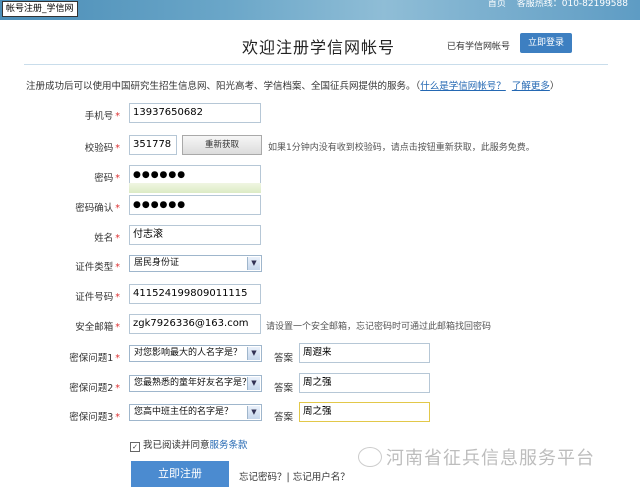 This screenshot has height=487, width=640. I want to click on learn-more-link: 了解更多, so click(531, 86).